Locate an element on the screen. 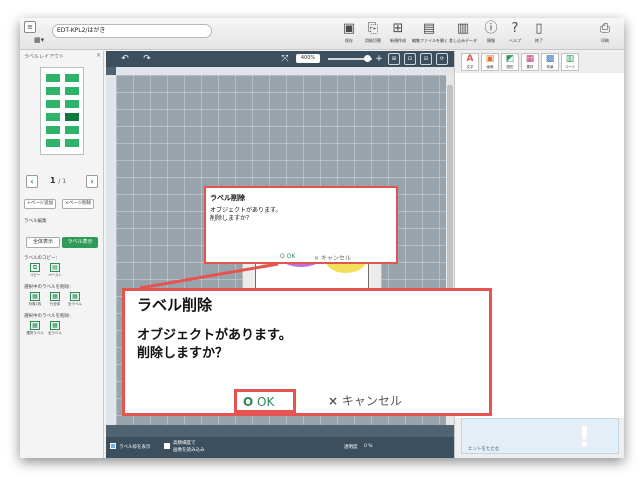 The image size is (642, 491). print-icon: ⎙ is located at coordinates (605, 28).